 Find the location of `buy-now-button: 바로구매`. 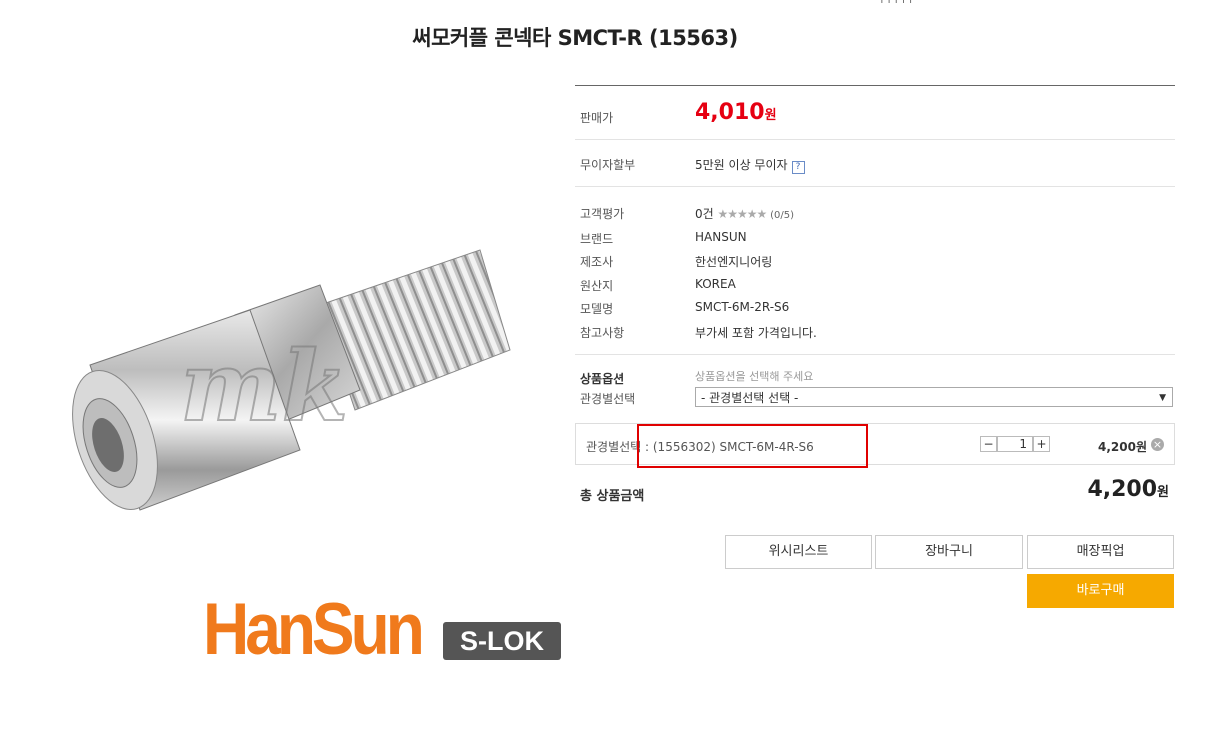

buy-now-button: 바로구매 is located at coordinates (1100, 591).